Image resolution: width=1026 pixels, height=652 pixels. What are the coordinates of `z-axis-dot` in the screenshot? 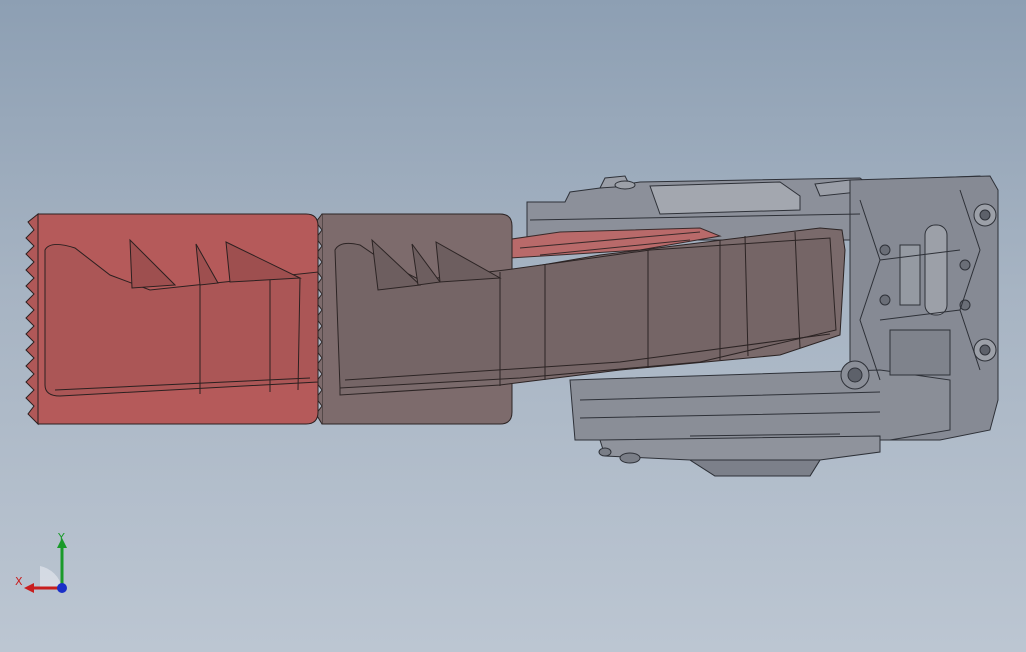 It's located at (62, 588).